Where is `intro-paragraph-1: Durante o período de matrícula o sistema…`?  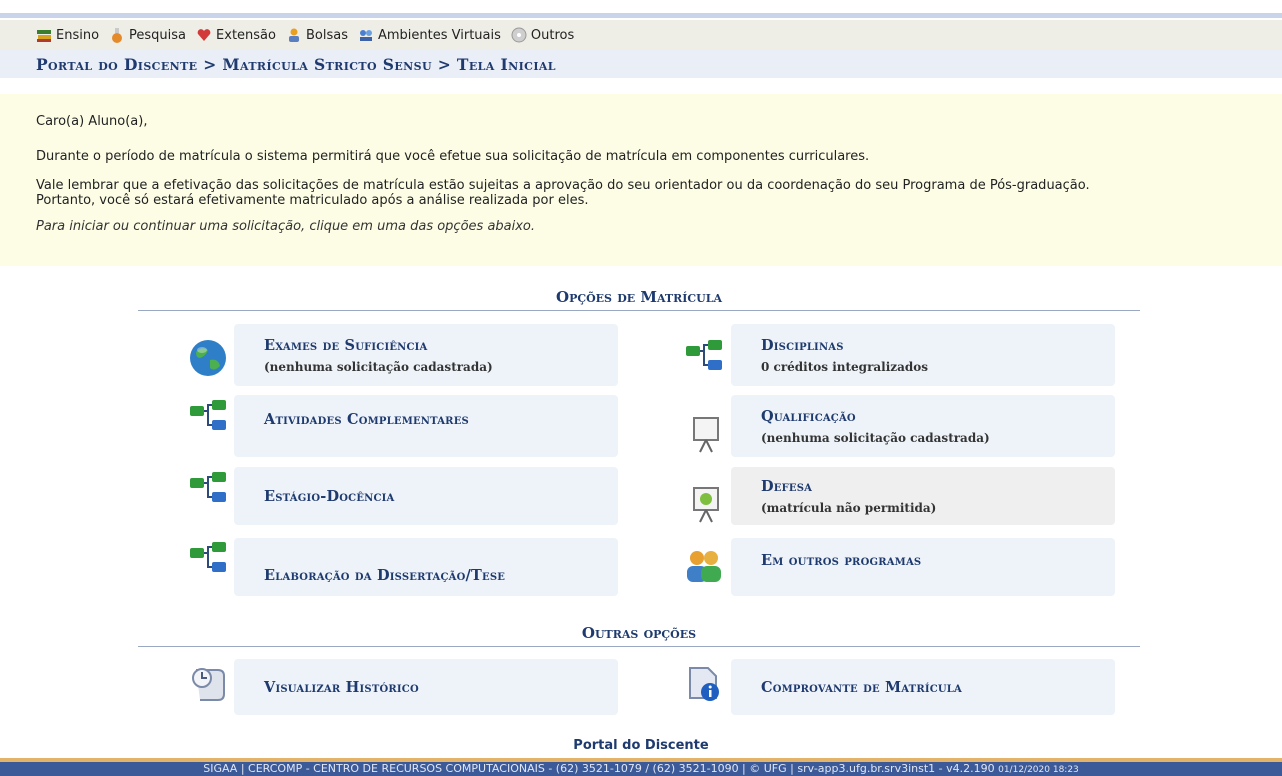
intro-paragraph-1: Durante o período de matrícula o sistema… is located at coordinates (453, 156).